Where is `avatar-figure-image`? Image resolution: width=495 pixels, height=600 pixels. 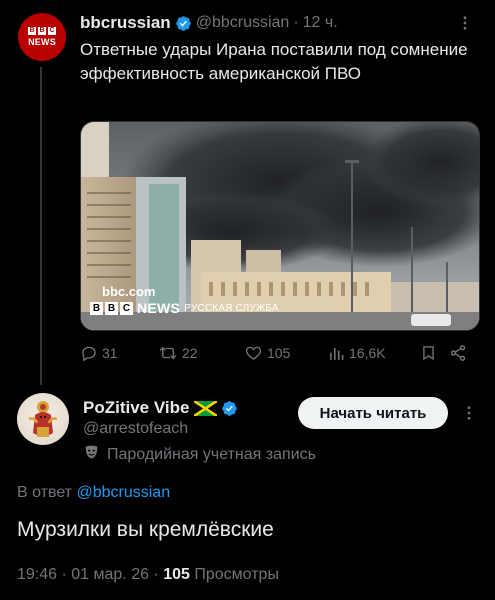 avatar-figure-image is located at coordinates (43, 419).